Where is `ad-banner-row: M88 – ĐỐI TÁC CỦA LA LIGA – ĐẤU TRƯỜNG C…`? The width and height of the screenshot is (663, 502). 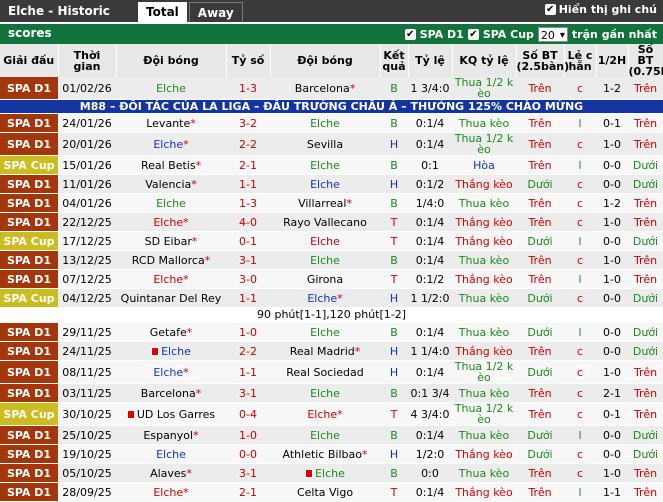
ad-banner-row: M88 – ĐỐI TÁC CỦA LA LIGA – ĐẤU TRƯỜNG C… is located at coordinates (331, 106).